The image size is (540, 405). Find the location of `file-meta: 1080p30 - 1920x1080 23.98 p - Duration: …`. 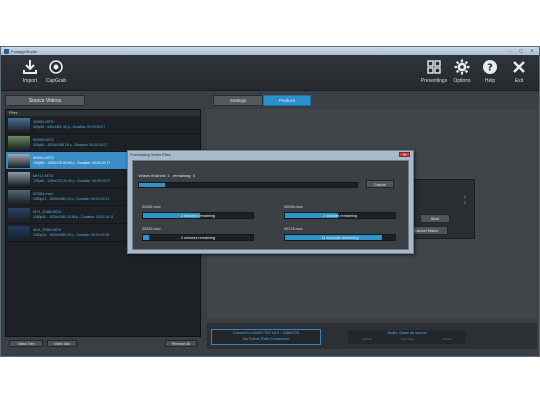

file-meta: 1080p30 - 1920x1080 23.98 p - Duration: … is located at coordinates (73, 217).